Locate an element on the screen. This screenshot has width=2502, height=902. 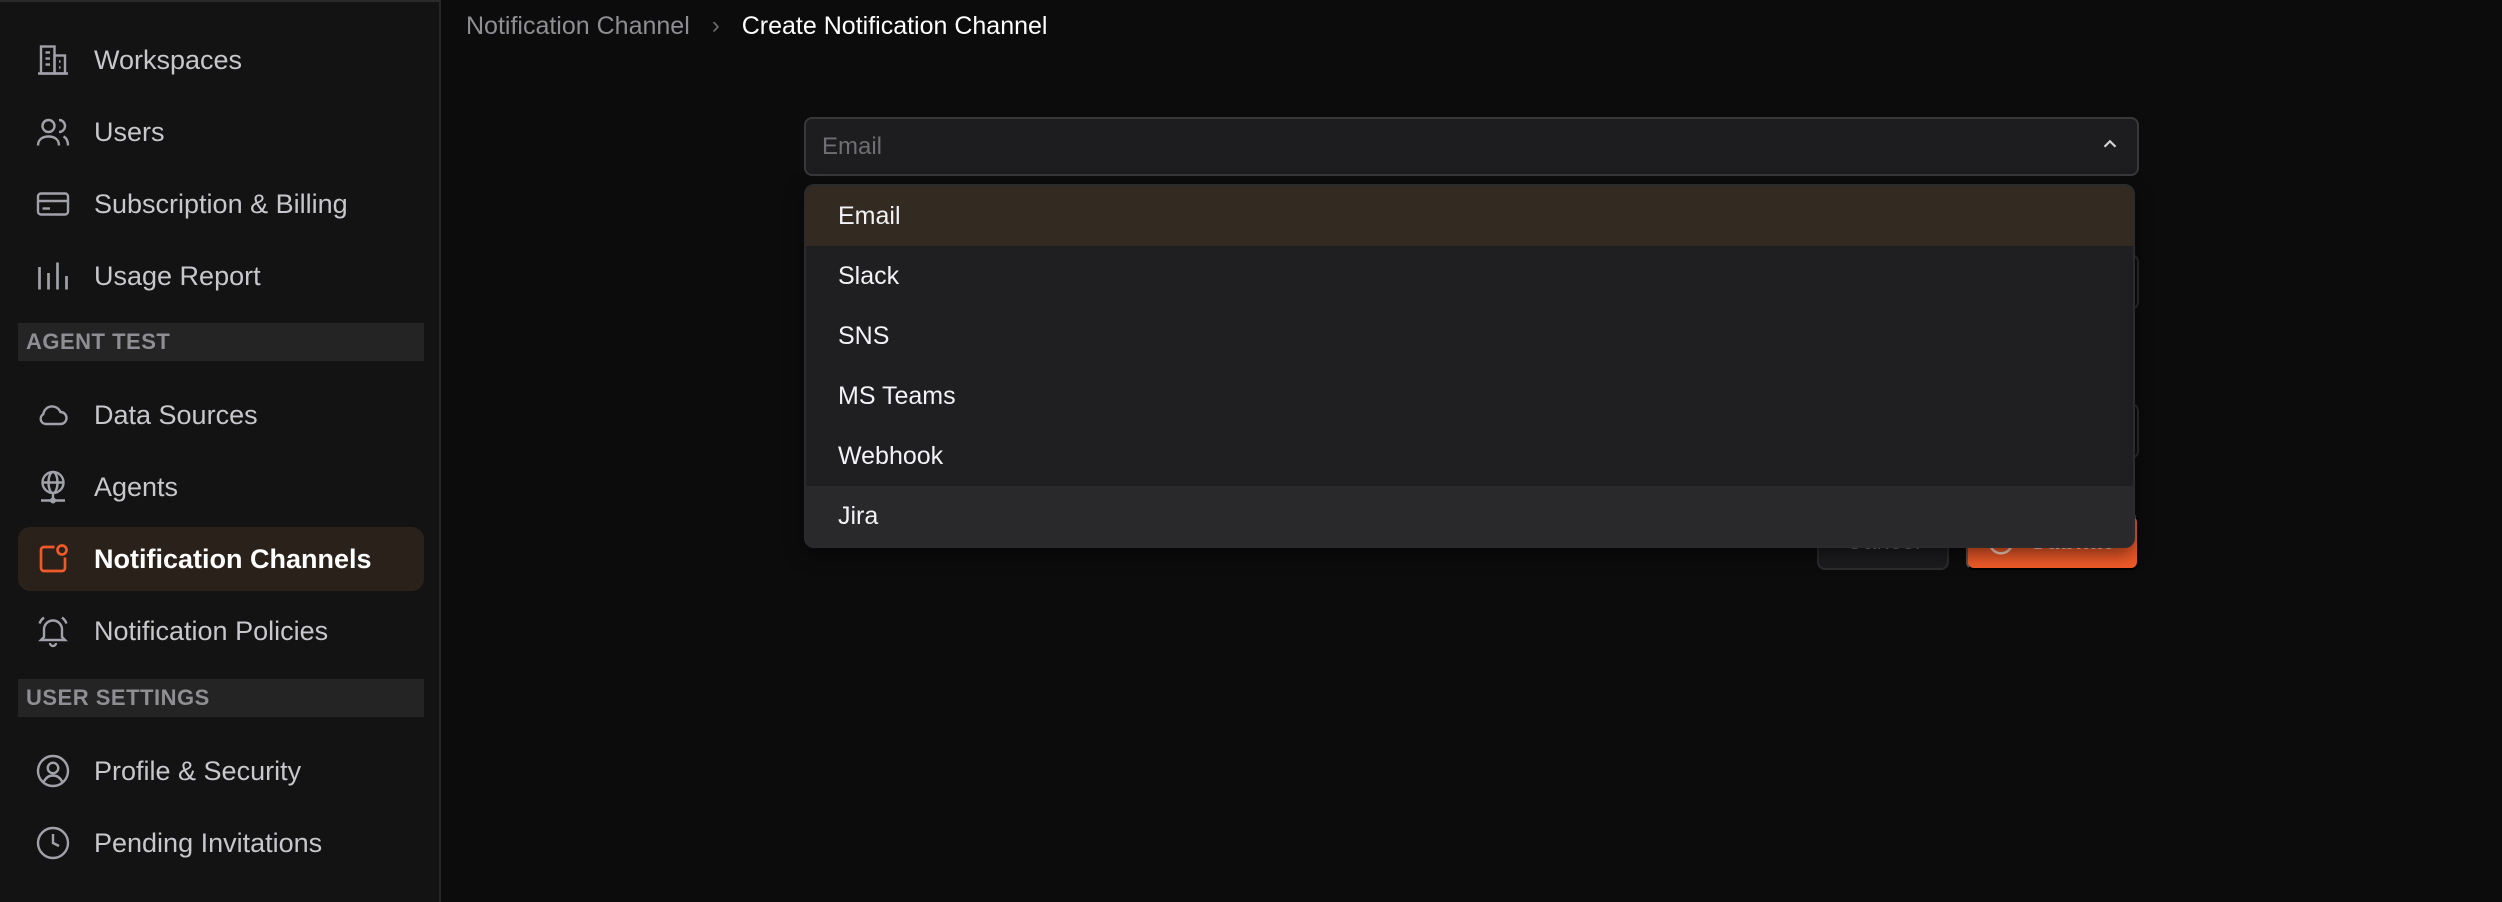
sidebar-item-label: Data Sources is located at coordinates (176, 414).